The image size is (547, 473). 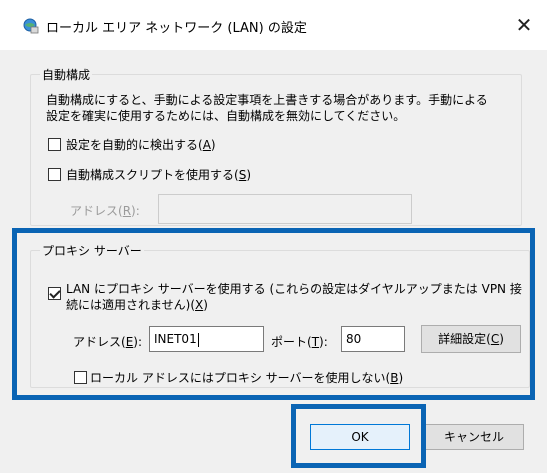 What do you see at coordinates (226, 116) in the screenshot?
I see `auto-config-description-line-2: 設定を確実に使用するためには、自動構成を無効にしてください。` at bounding box center [226, 116].